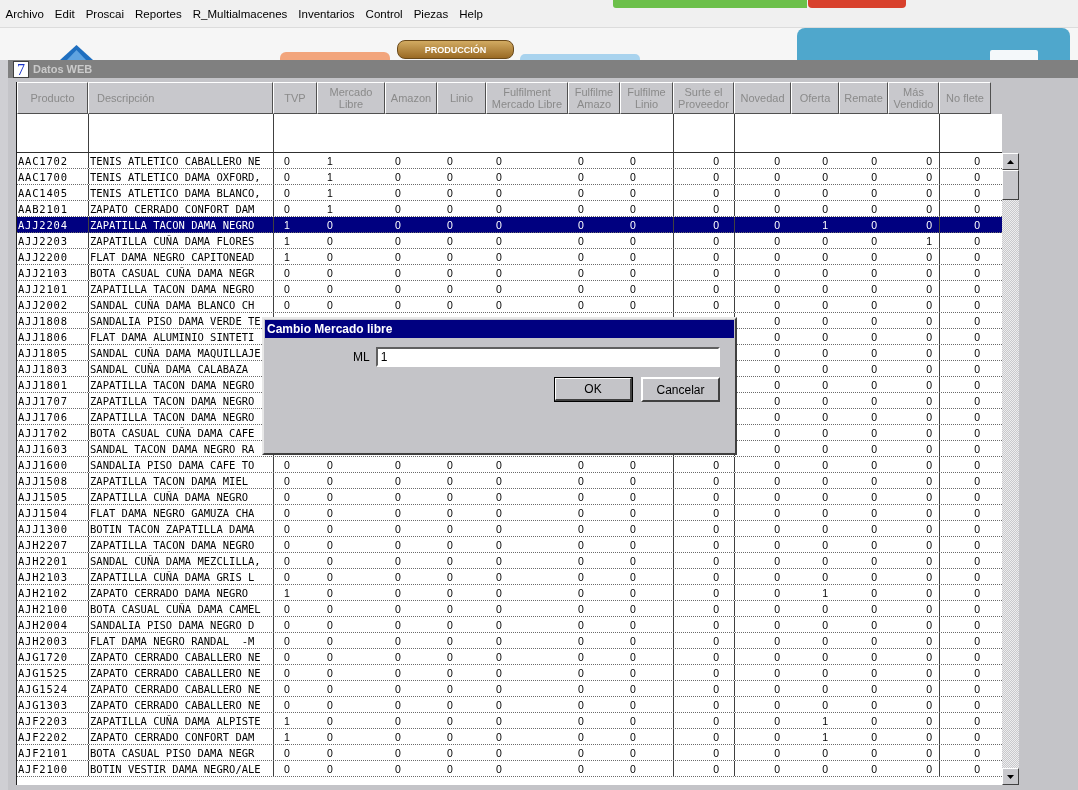 The image size is (1078, 790). I want to click on table-cell: ZAPATILLA CUÑA DAMA ALPISTE, so click(175, 720).